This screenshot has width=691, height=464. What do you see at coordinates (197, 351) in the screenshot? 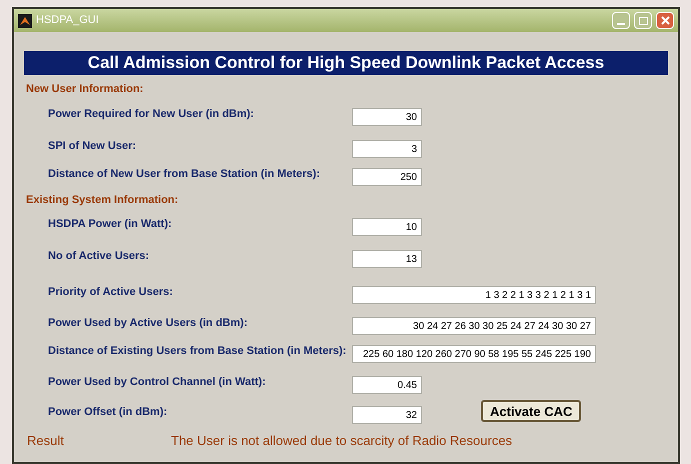
I see `field-label: Distance of Existing Users from Base Station (in Meters):` at bounding box center [197, 351].